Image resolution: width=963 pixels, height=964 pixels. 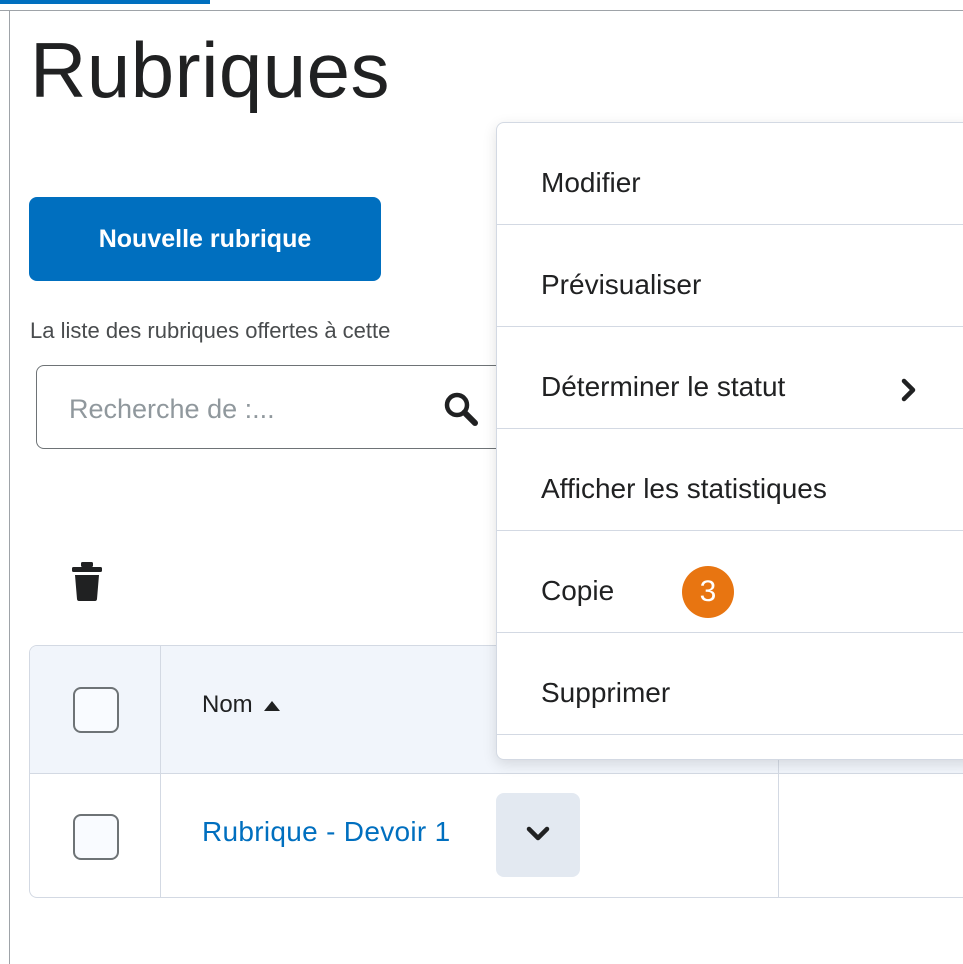 What do you see at coordinates (96, 710) in the screenshot?
I see `select-all-checkbox` at bounding box center [96, 710].